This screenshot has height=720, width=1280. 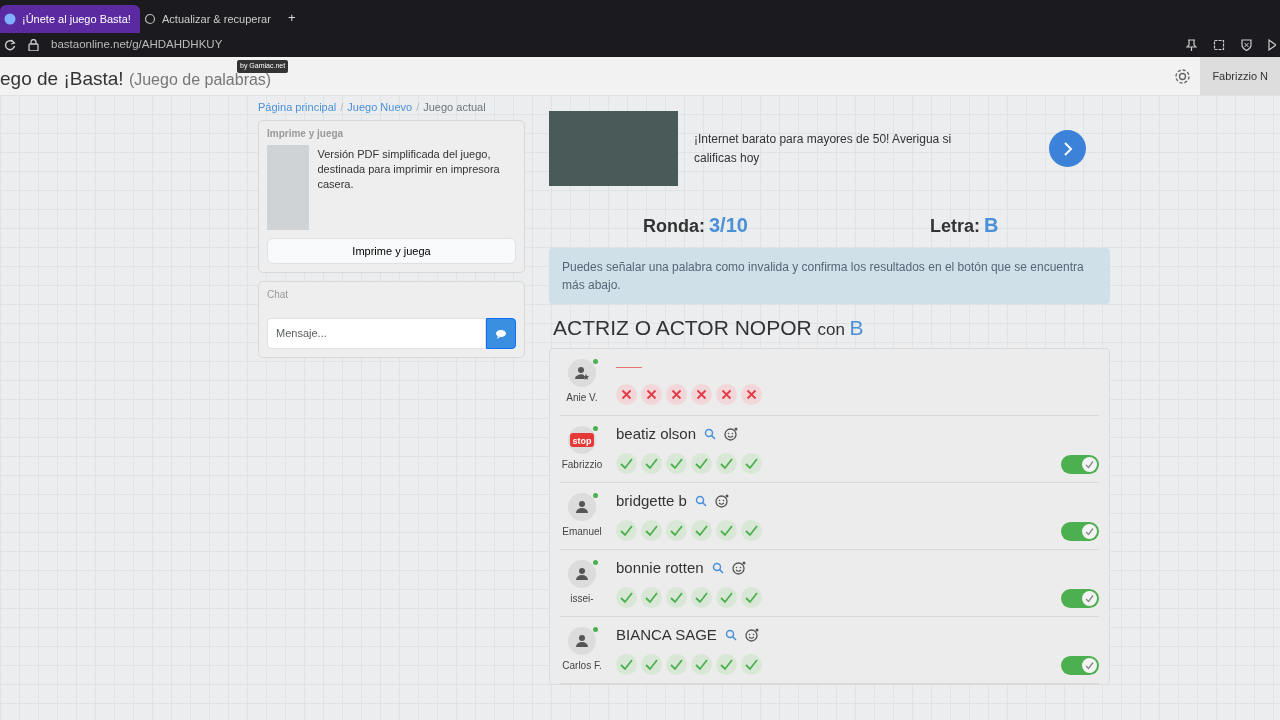 I want to click on new-tab-button: +, so click(x=292, y=20).